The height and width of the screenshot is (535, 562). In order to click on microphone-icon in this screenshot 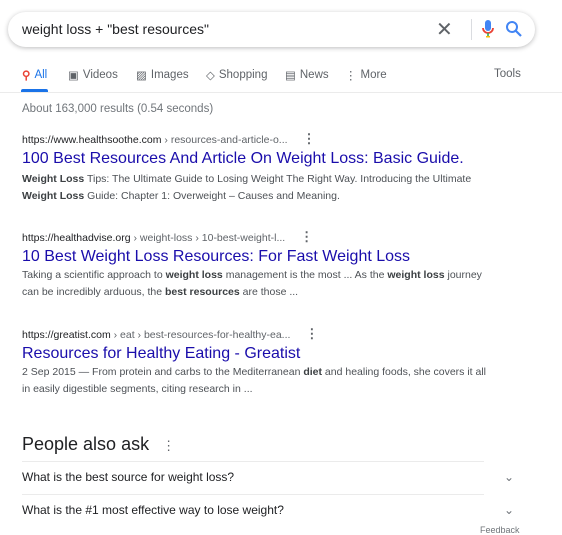, I will do `click(488, 31)`.